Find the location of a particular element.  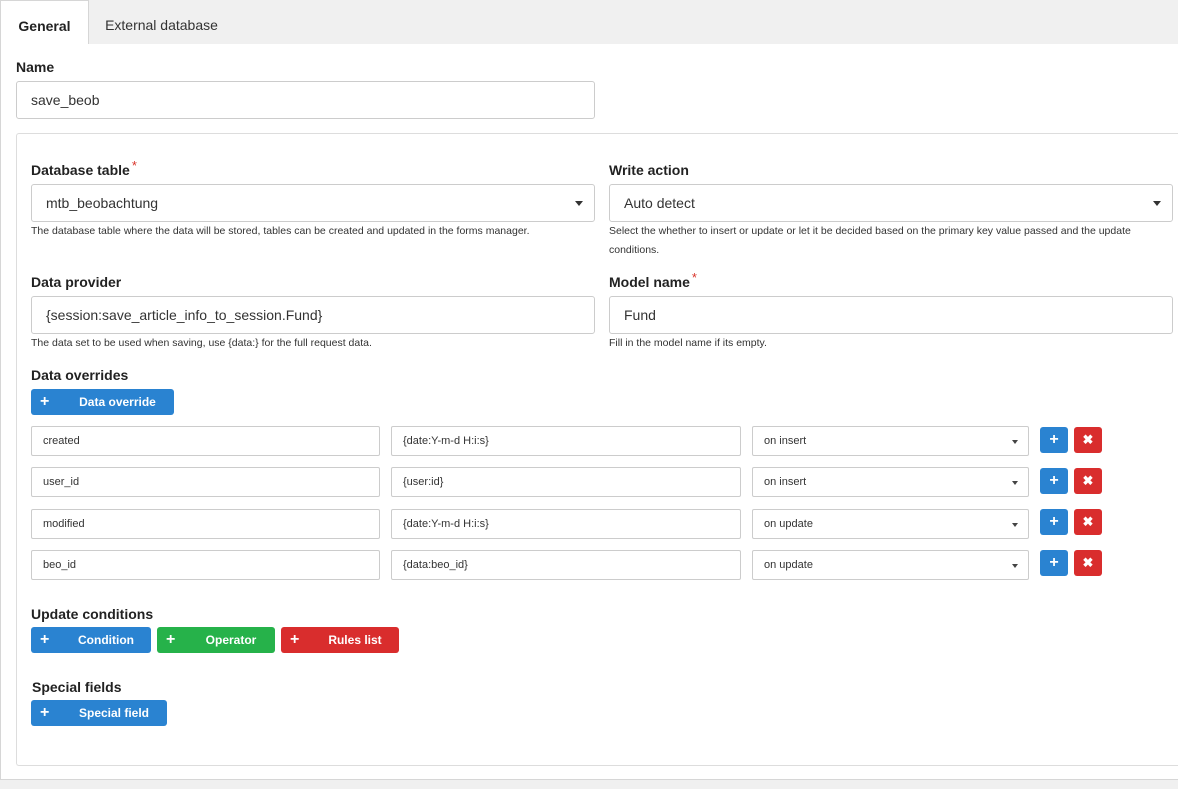

add-special-field-button: + Special field is located at coordinates (99, 713).